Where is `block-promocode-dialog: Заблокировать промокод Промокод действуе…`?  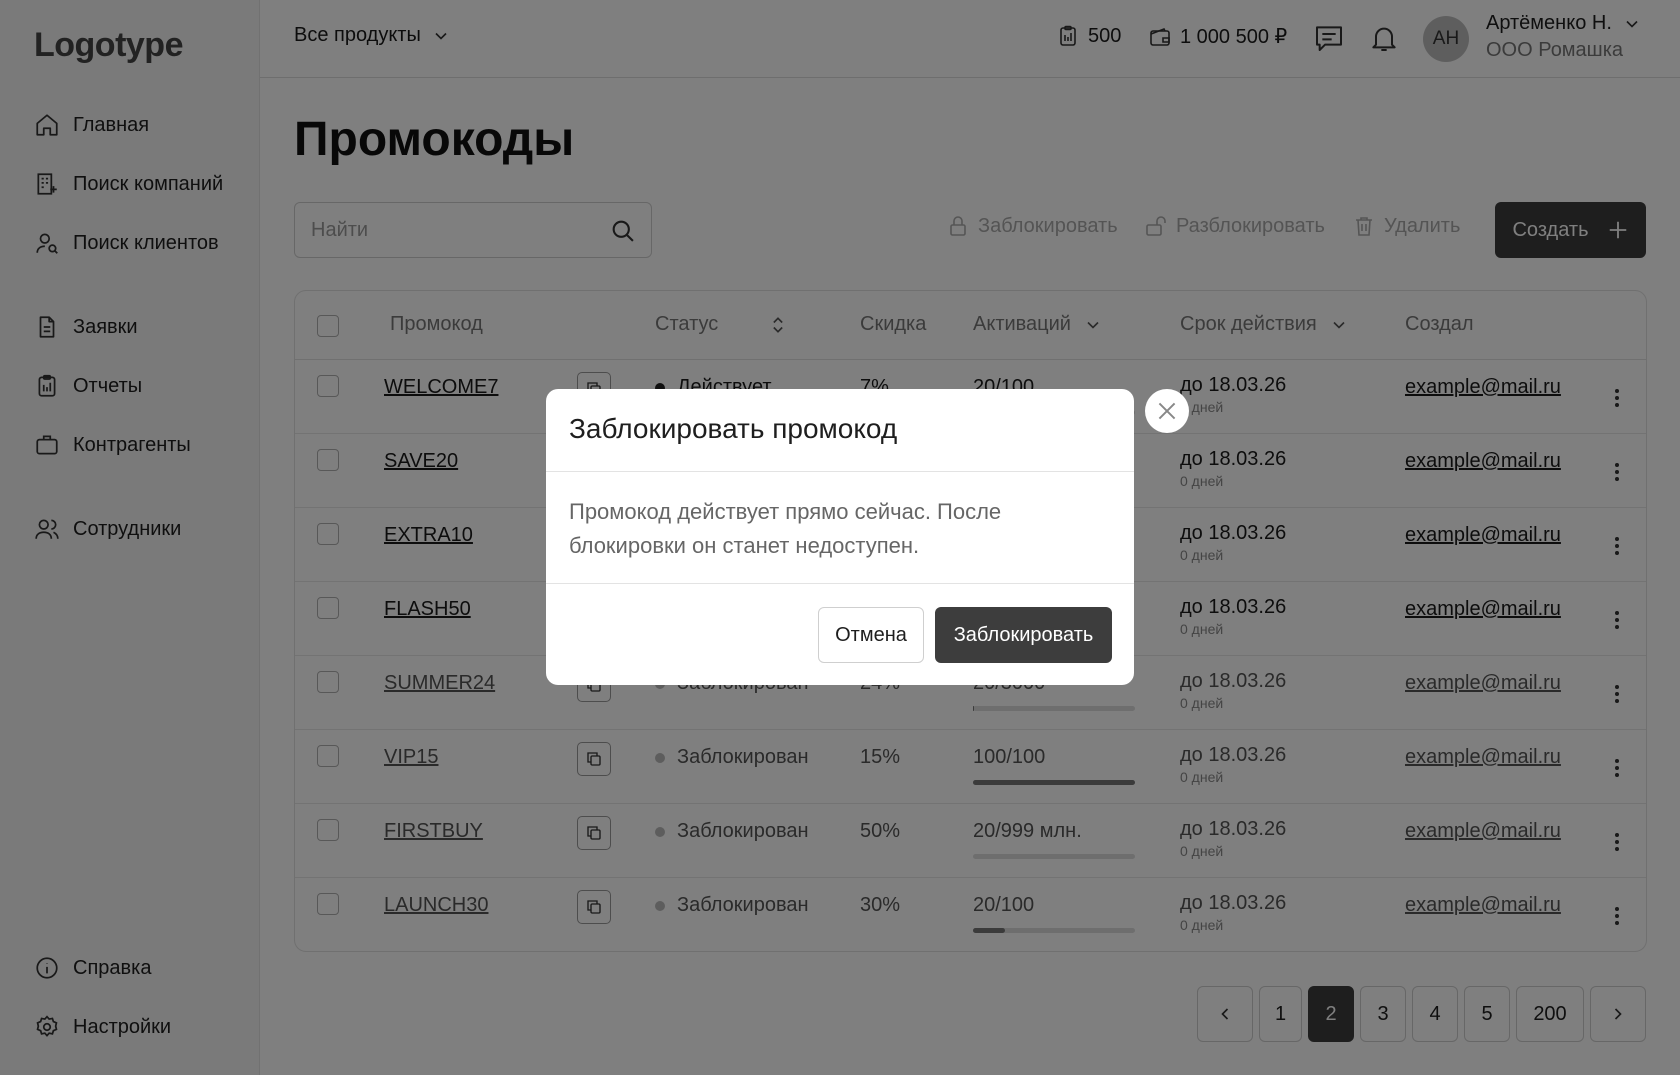 block-promocode-dialog: Заблокировать промокод Промокод действуе… is located at coordinates (840, 537).